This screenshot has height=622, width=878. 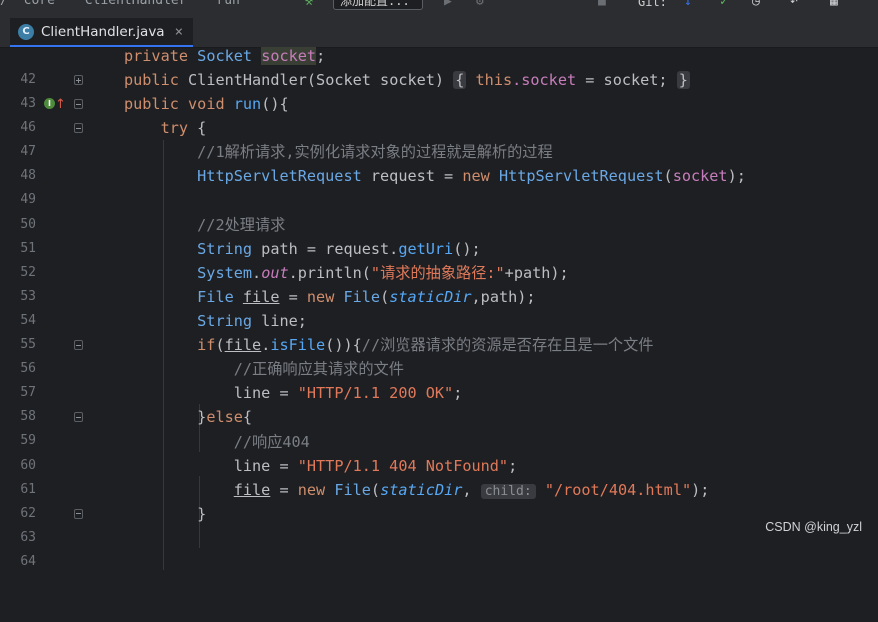 What do you see at coordinates (325, 248) in the screenshot?
I see `code-token: path = request.` at bounding box center [325, 248].